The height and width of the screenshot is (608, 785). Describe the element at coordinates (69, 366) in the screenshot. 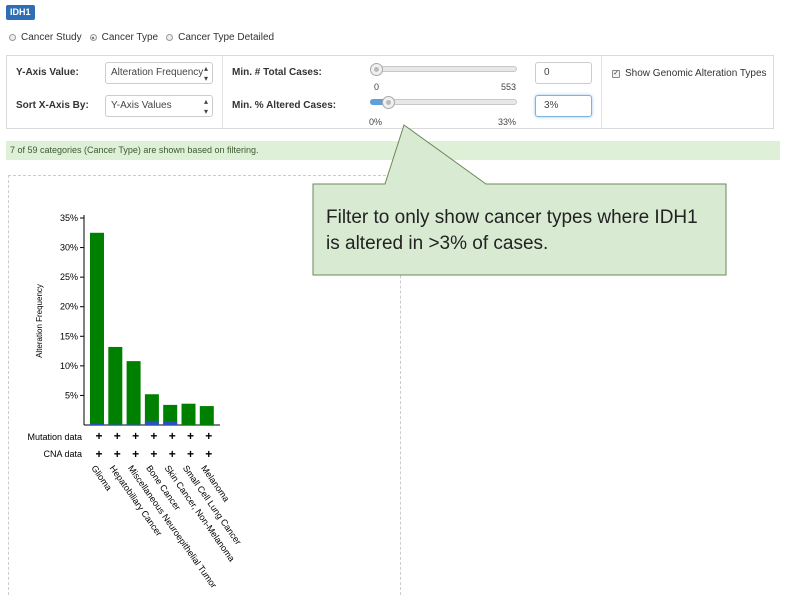

I see `y-tick-label: 10%` at that location.